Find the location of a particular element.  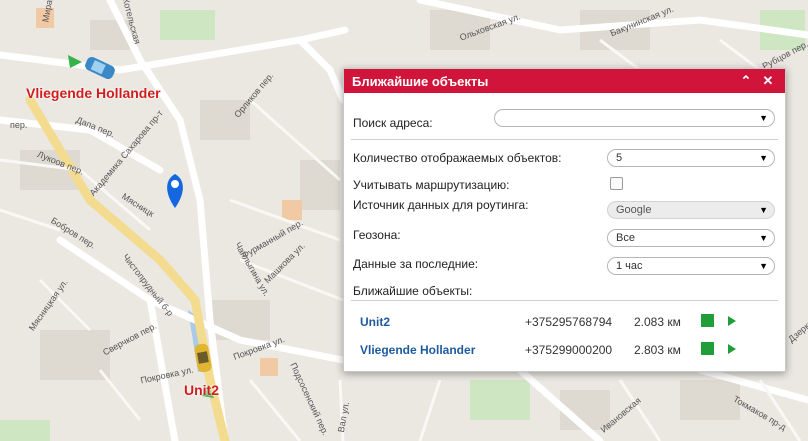

routing-row: Учитывать маршрутизацию: is located at coordinates (564, 185).